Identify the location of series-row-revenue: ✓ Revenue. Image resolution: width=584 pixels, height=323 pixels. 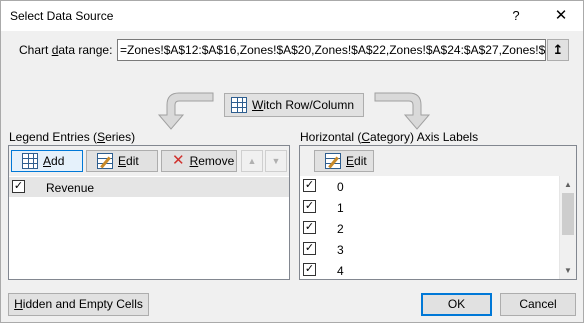
(149, 187).